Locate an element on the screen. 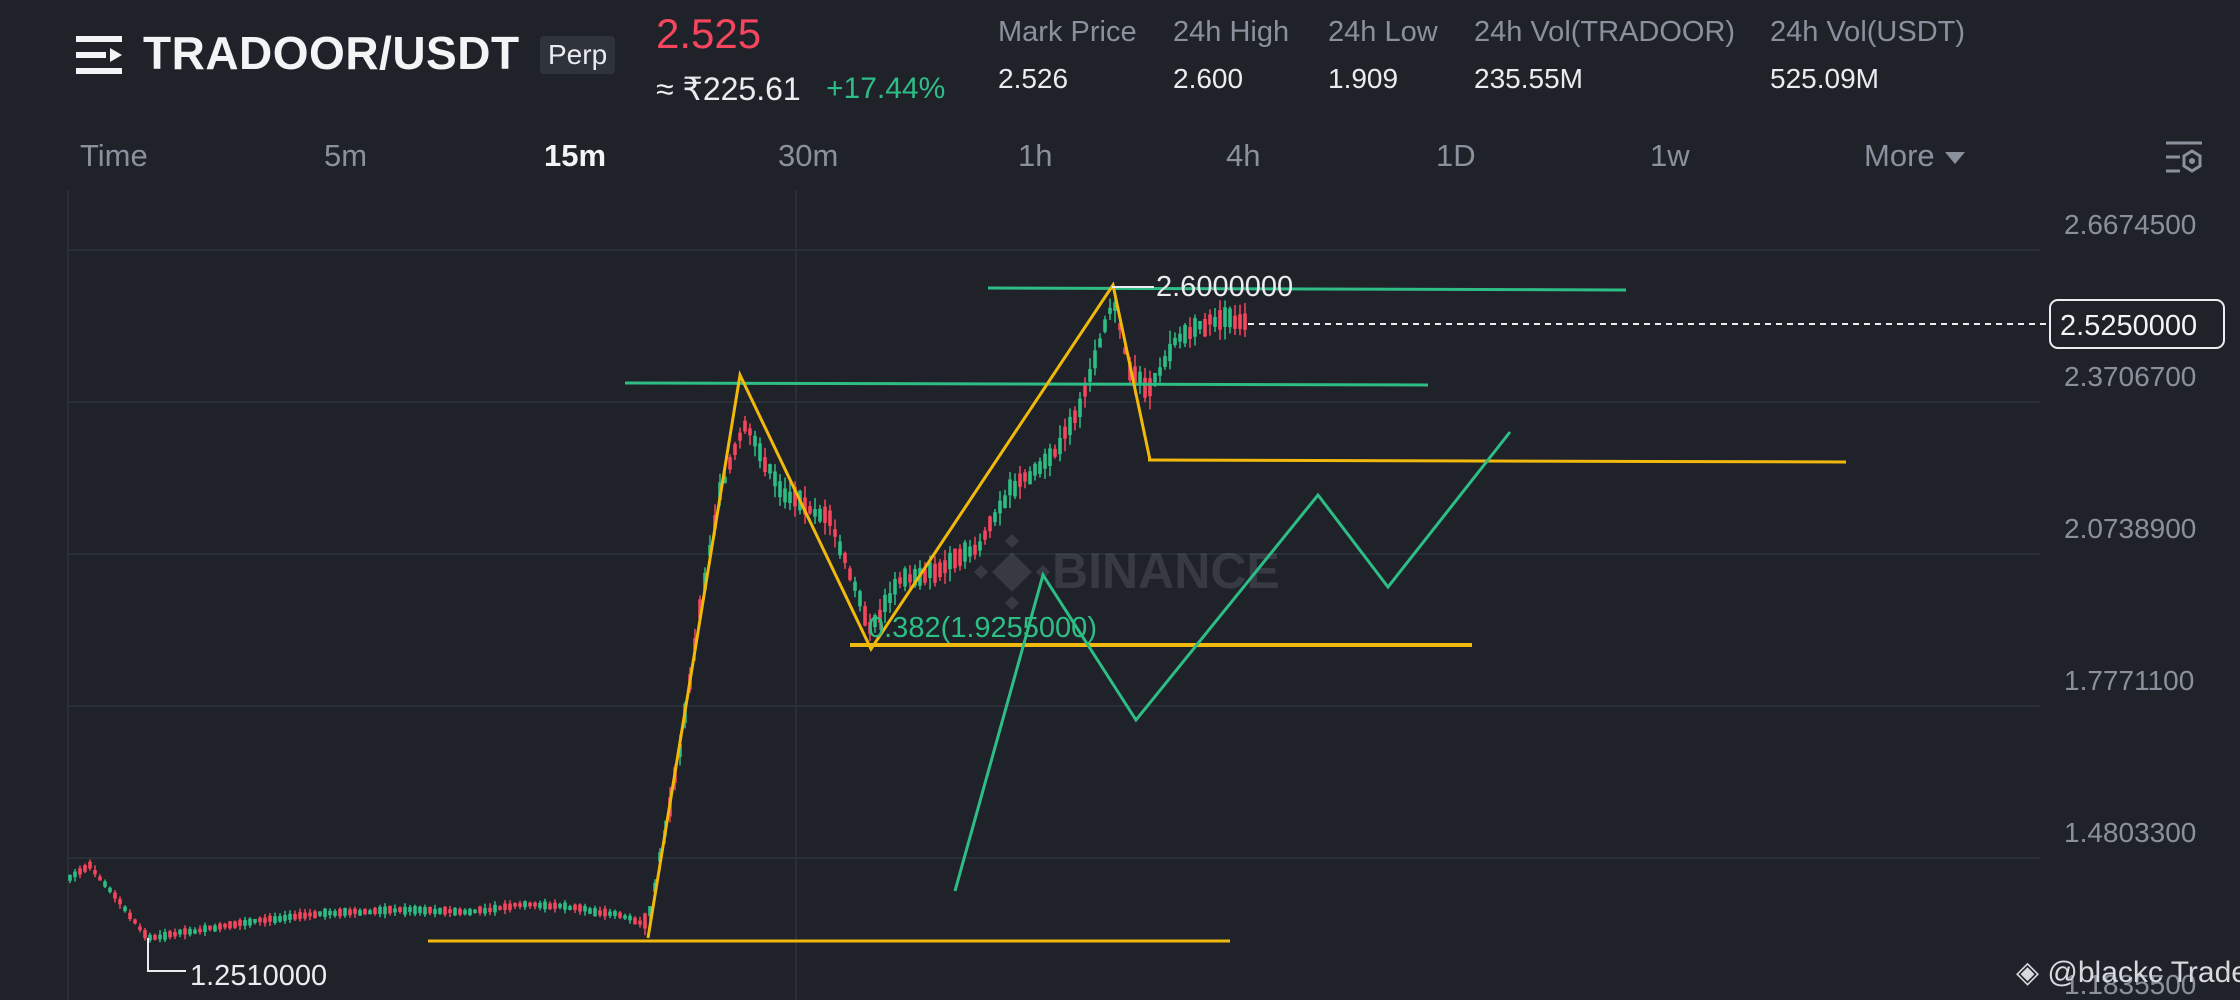 Image resolution: width=2240 pixels, height=1000 pixels. tab-5m: 5m is located at coordinates (345, 156).